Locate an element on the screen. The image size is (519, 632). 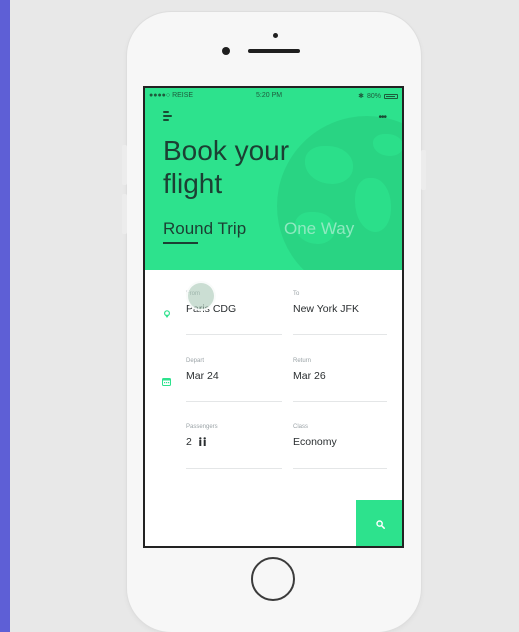
tab-one-way: One Way is located at coordinates (319, 229).